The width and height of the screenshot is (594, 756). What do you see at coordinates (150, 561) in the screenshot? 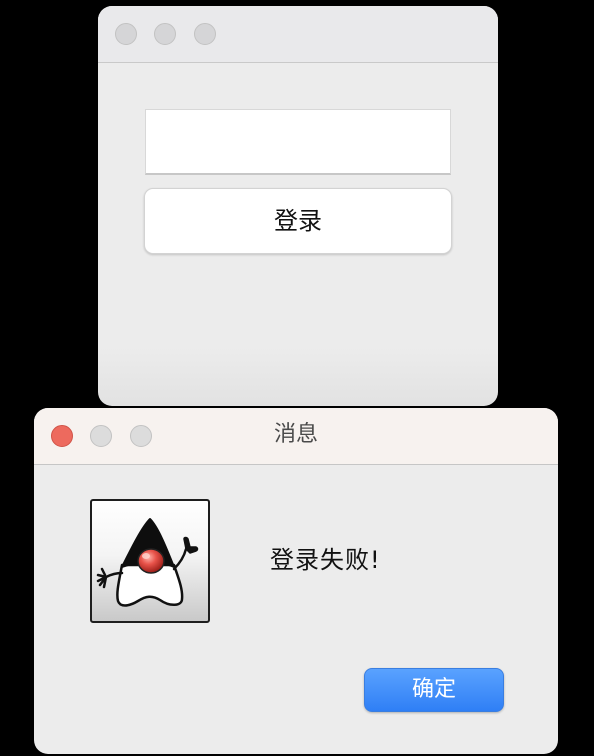
I see `java-duke-icon` at bounding box center [150, 561].